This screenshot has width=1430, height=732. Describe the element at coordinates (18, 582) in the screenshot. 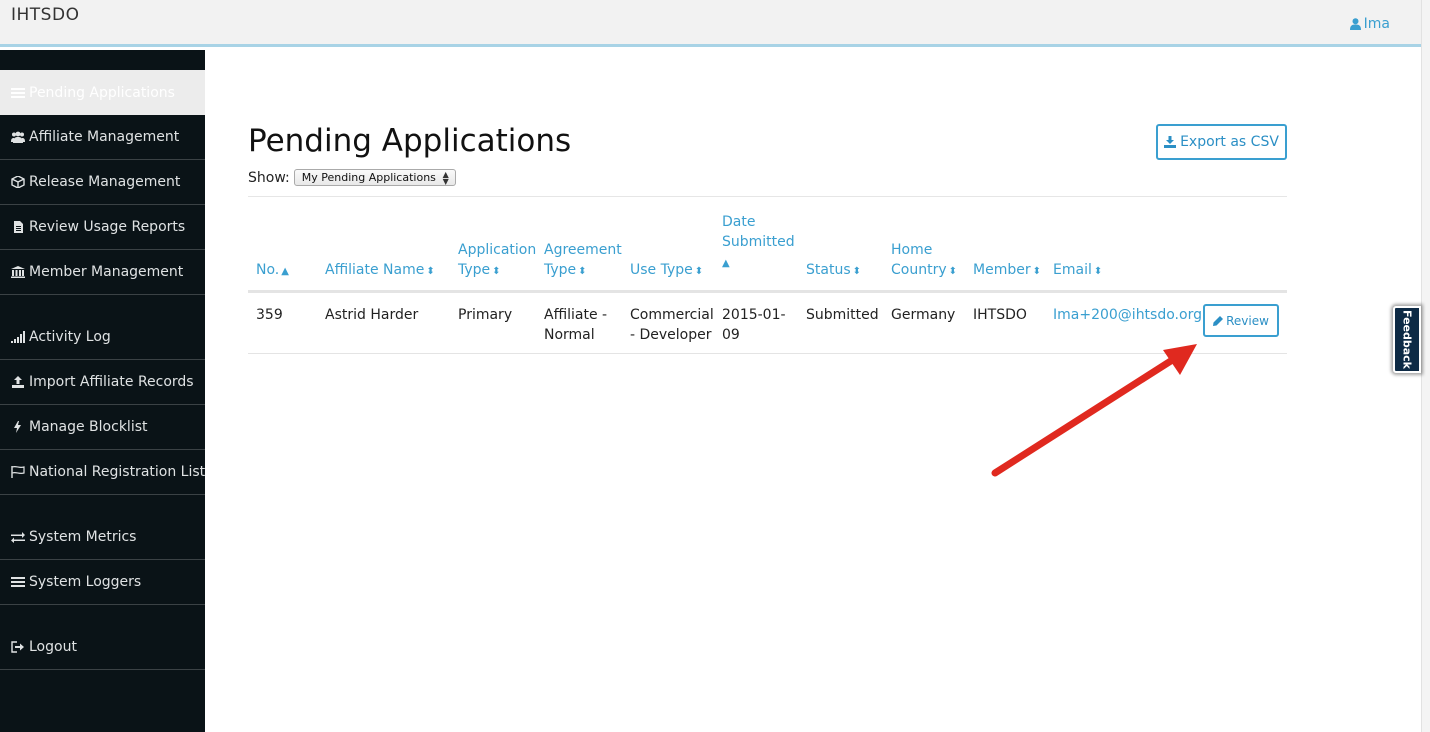

I see `bars-icon` at that location.